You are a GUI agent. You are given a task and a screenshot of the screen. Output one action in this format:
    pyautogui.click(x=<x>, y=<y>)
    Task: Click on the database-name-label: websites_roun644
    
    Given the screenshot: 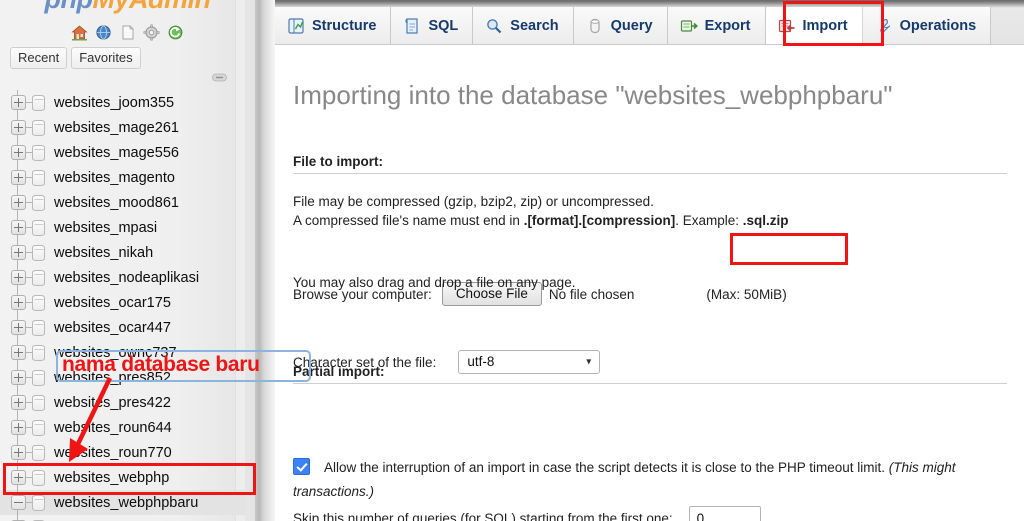 What is the action you would take?
    pyautogui.click(x=113, y=427)
    